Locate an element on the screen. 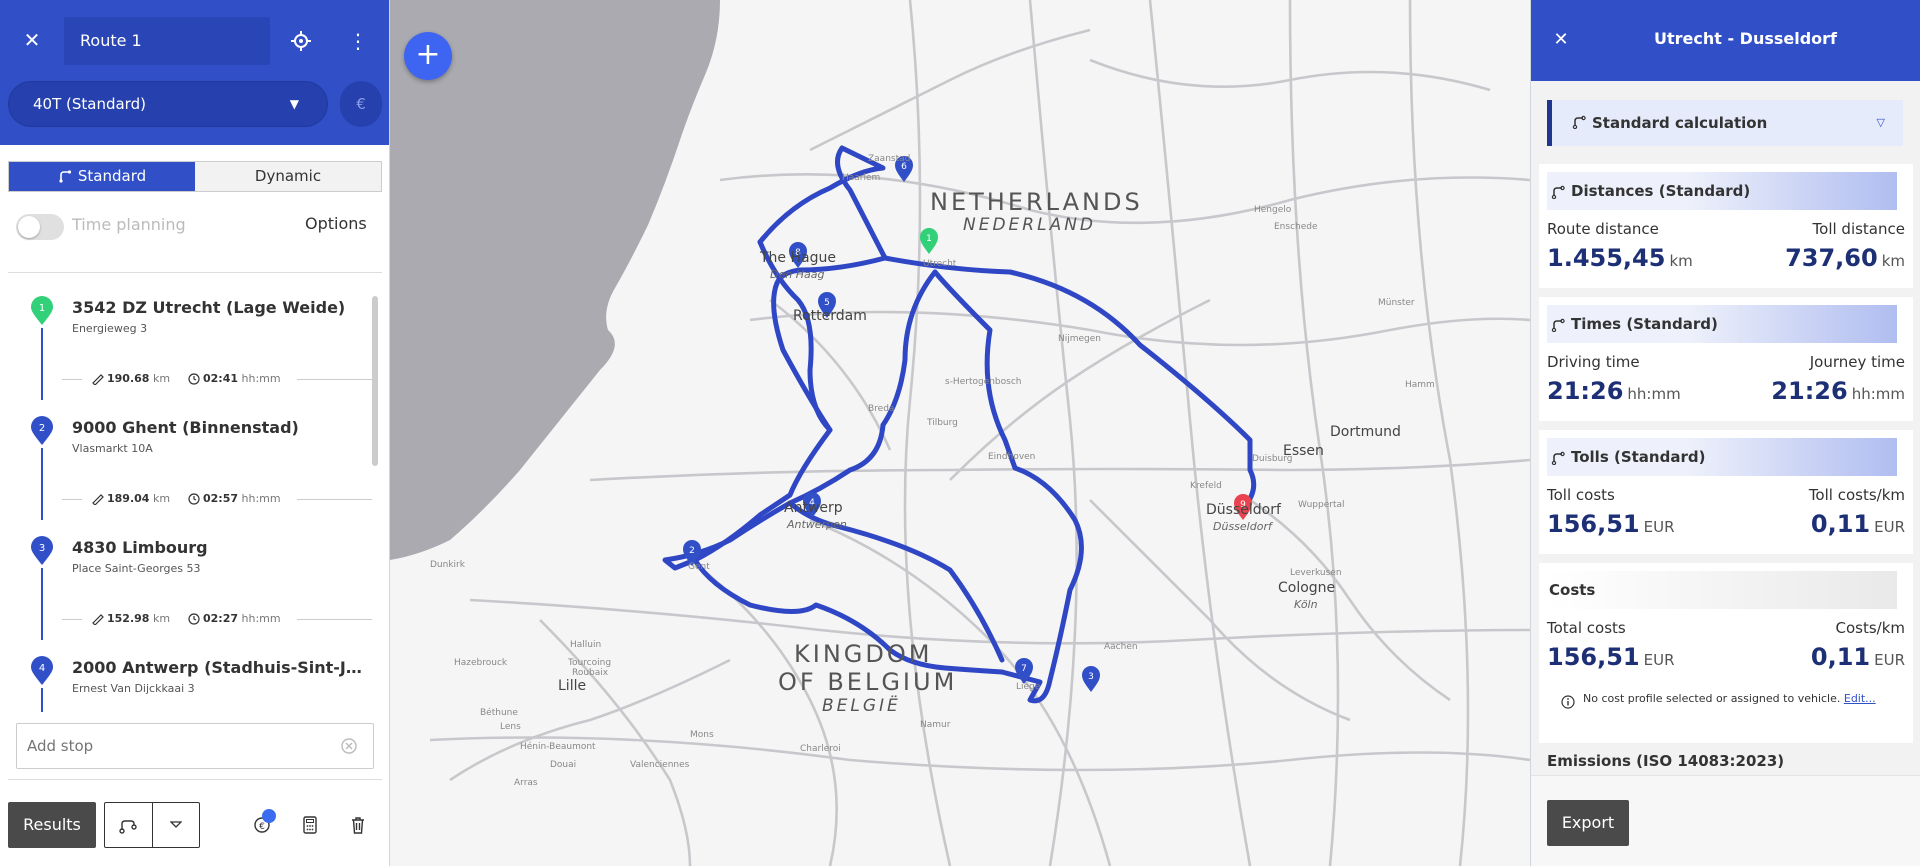 The width and height of the screenshot is (1920, 866). stop-title: 3542 DZ Utrecht (Lage Weide) is located at coordinates (209, 307).